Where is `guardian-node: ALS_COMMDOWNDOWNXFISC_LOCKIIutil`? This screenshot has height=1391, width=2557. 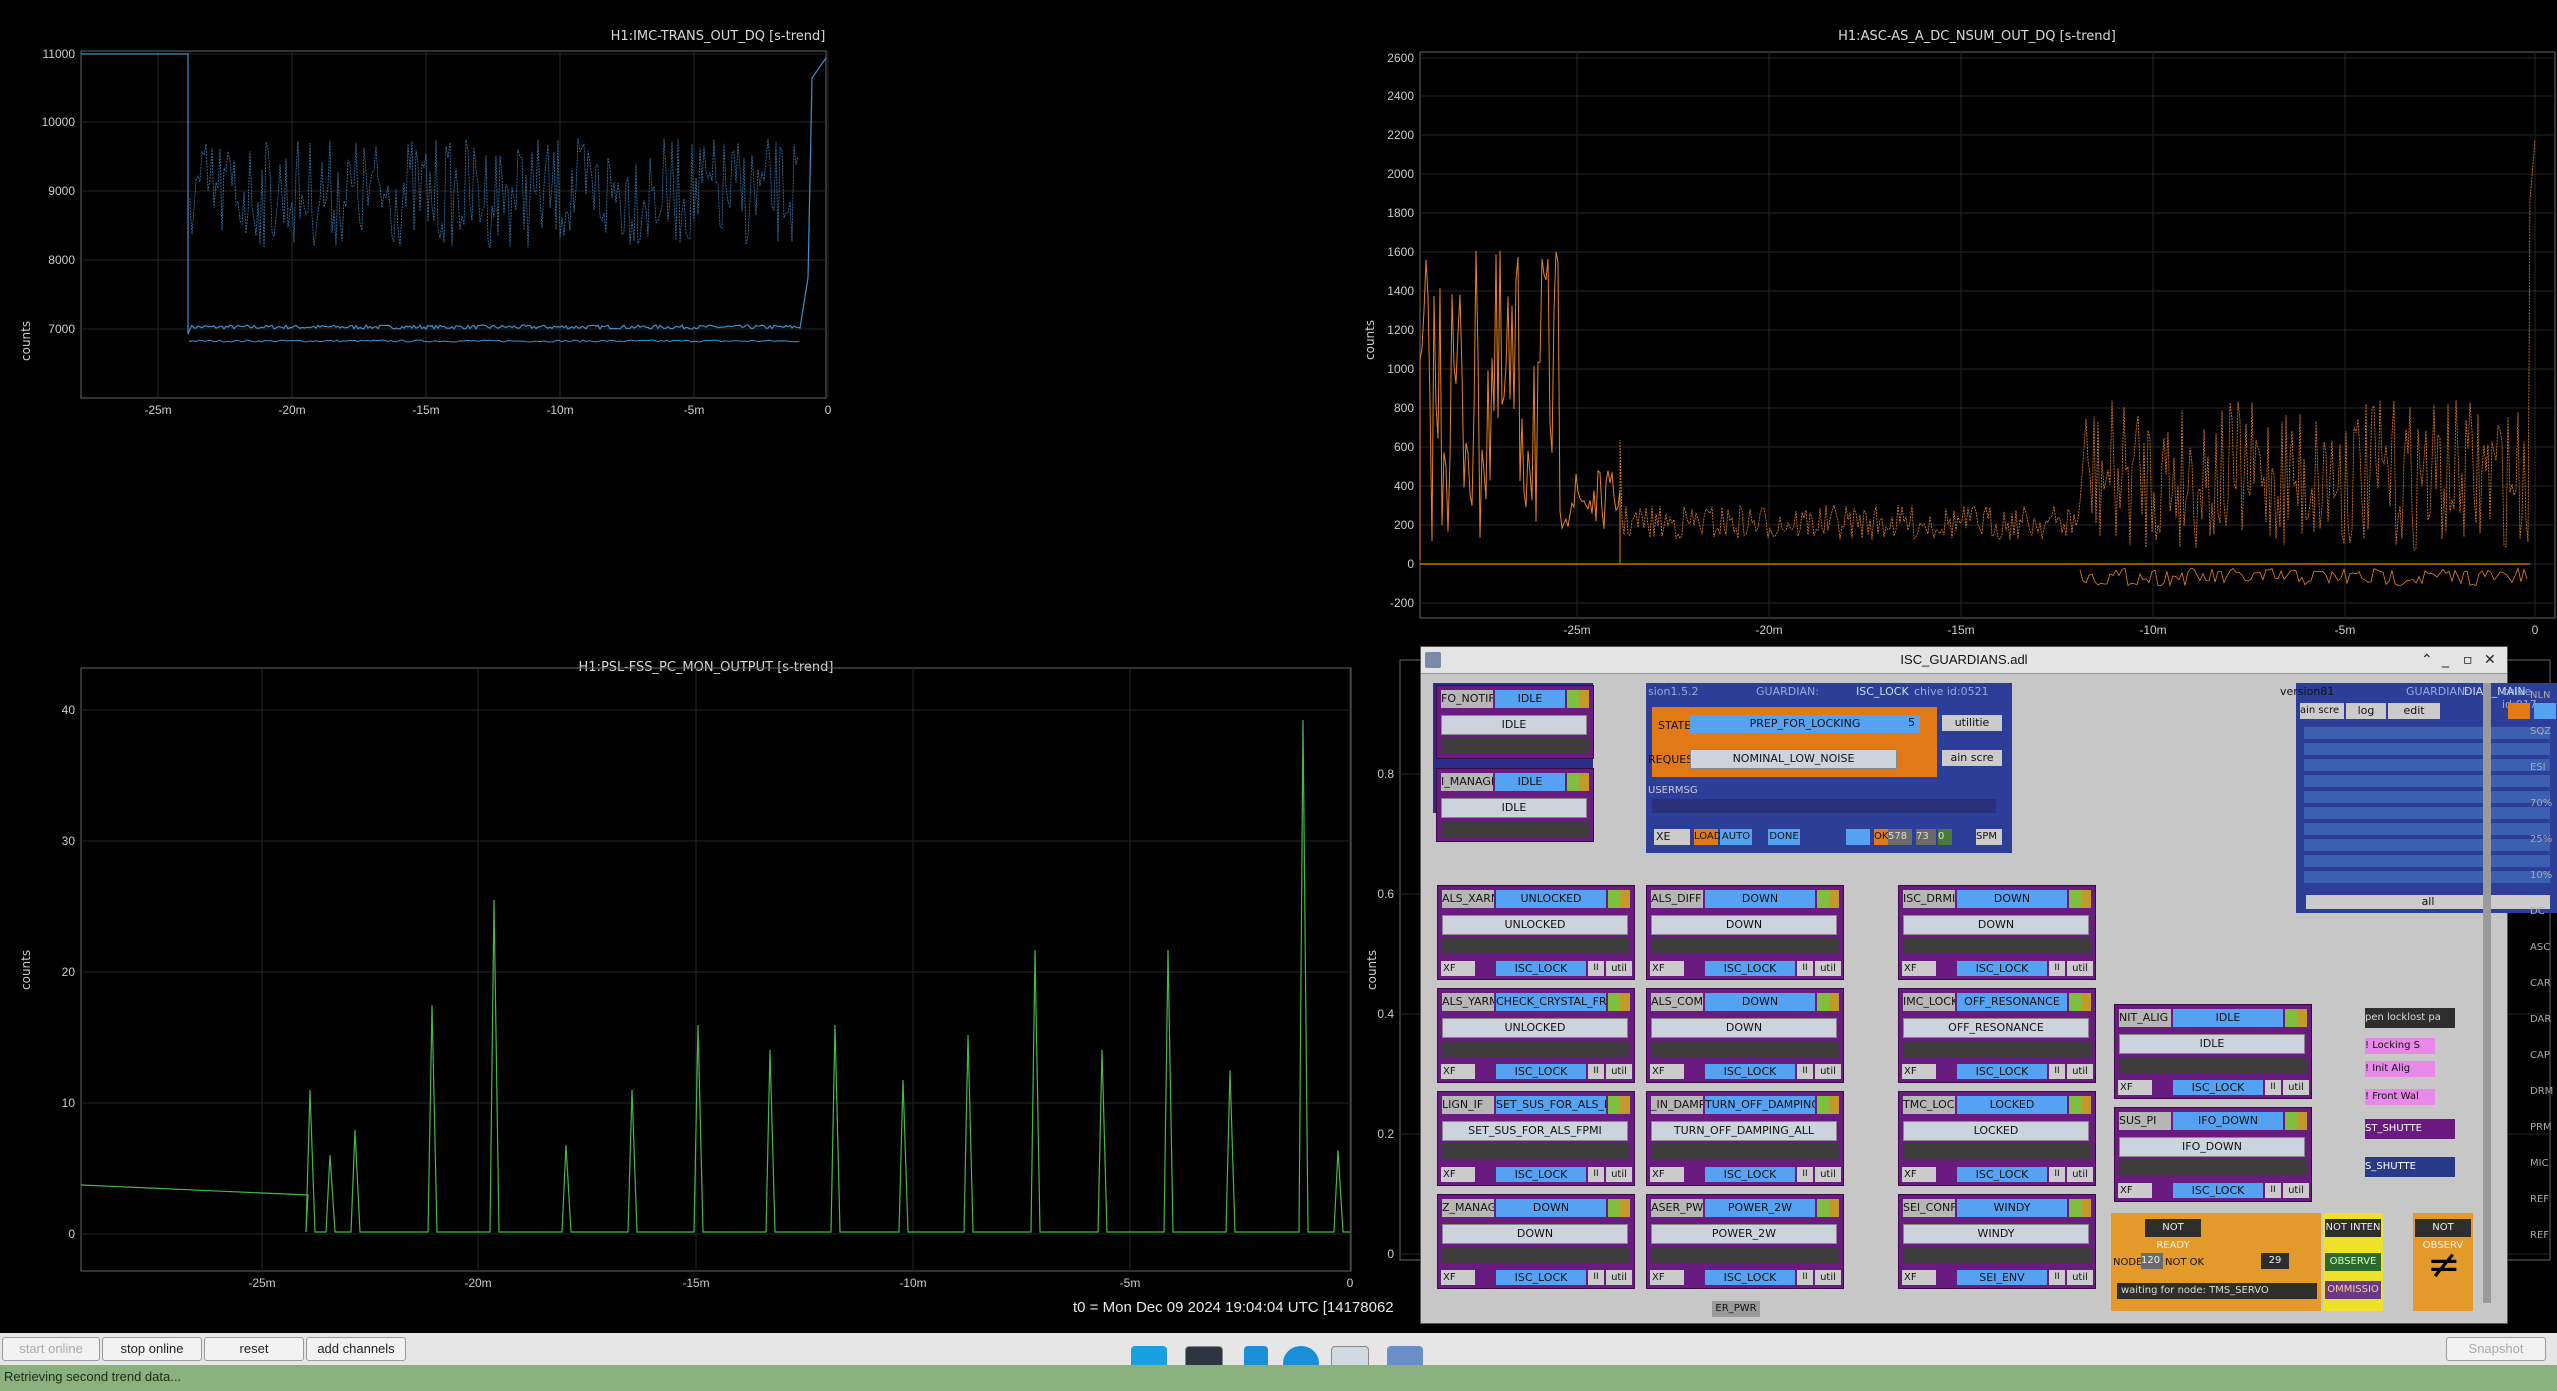 guardian-node: ALS_COMMDOWNDOWNXFISC_LOCKIIutil is located at coordinates (1745, 1035).